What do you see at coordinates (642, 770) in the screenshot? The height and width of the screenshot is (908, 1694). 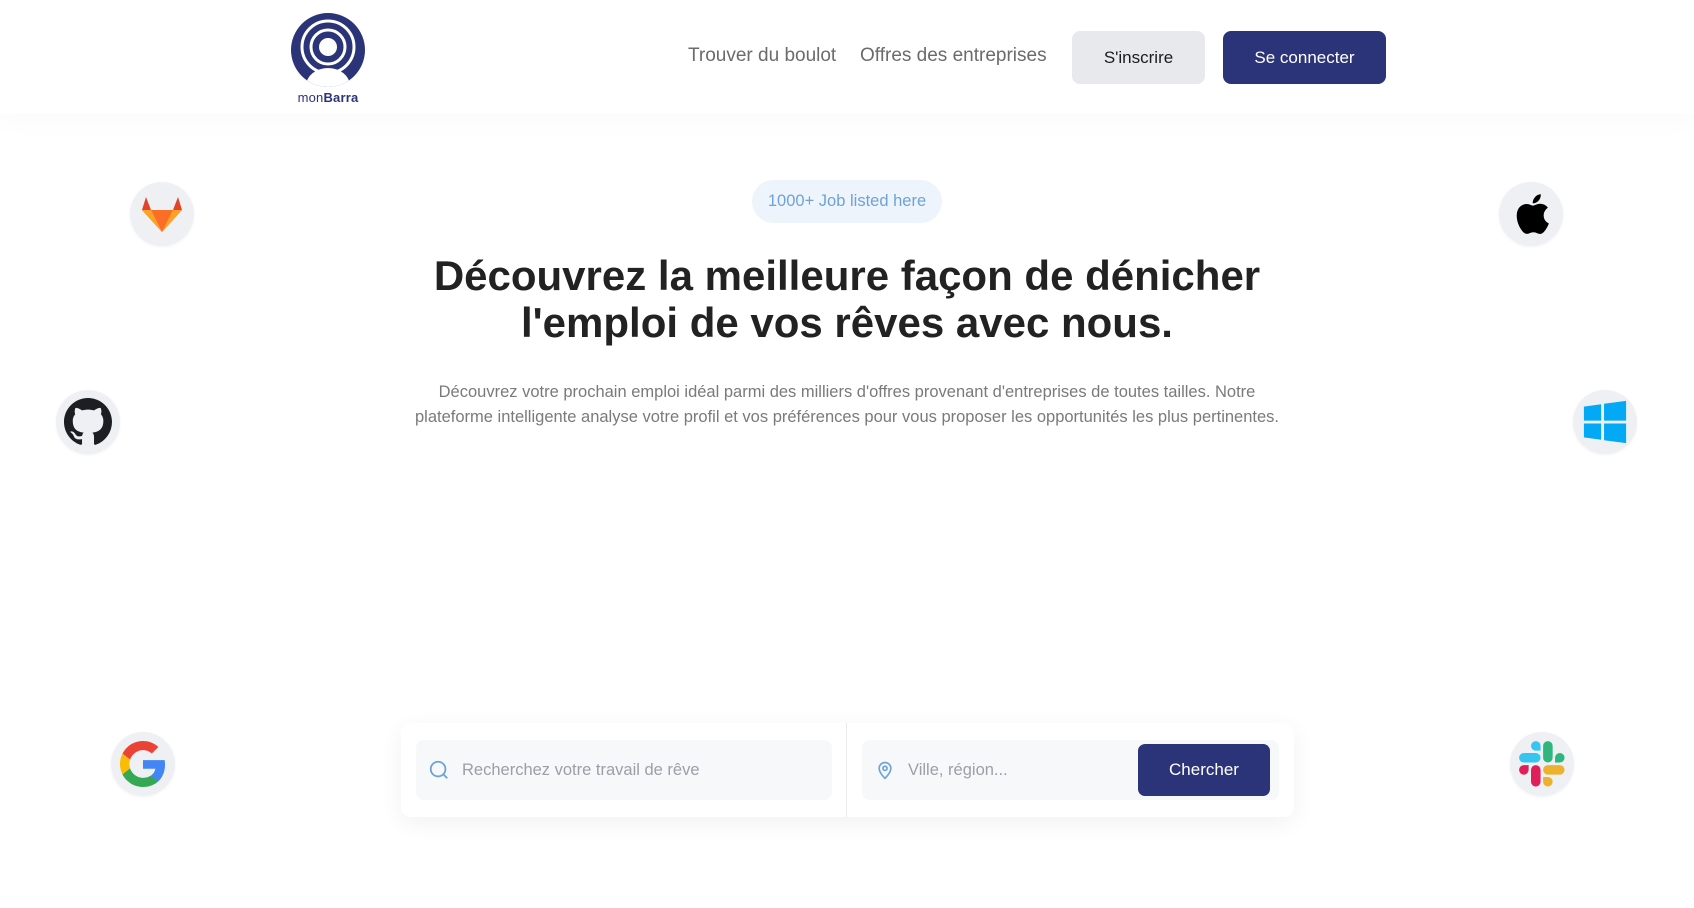 I see `job-search-input` at bounding box center [642, 770].